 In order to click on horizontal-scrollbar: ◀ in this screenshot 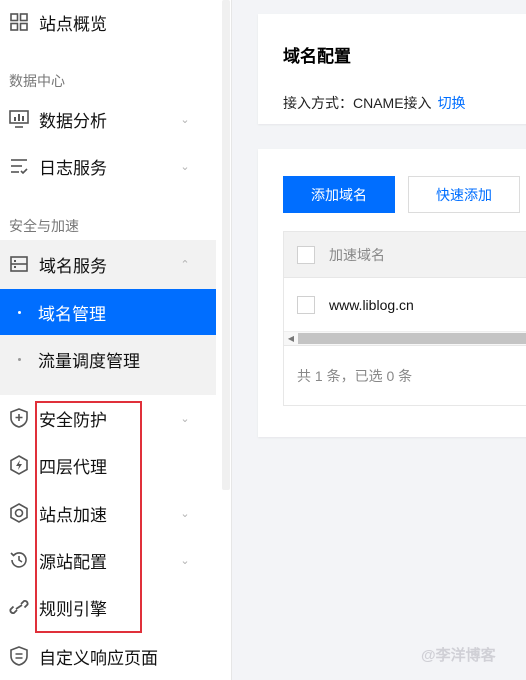, I will do `click(405, 338)`.